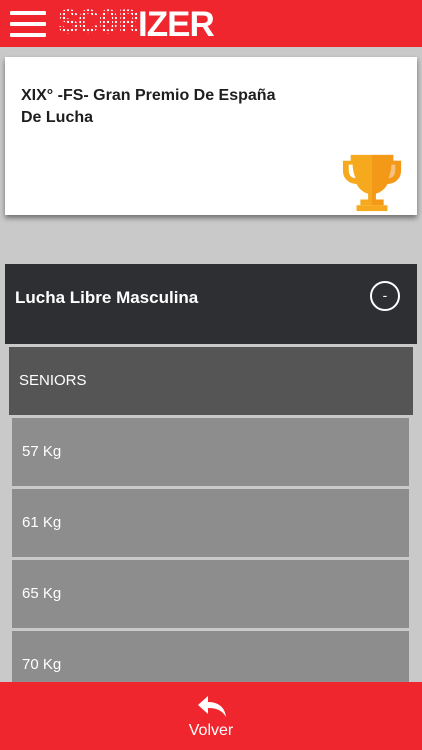 This screenshot has width=422, height=750. What do you see at coordinates (372, 183) in the screenshot?
I see `trophy-icon` at bounding box center [372, 183].